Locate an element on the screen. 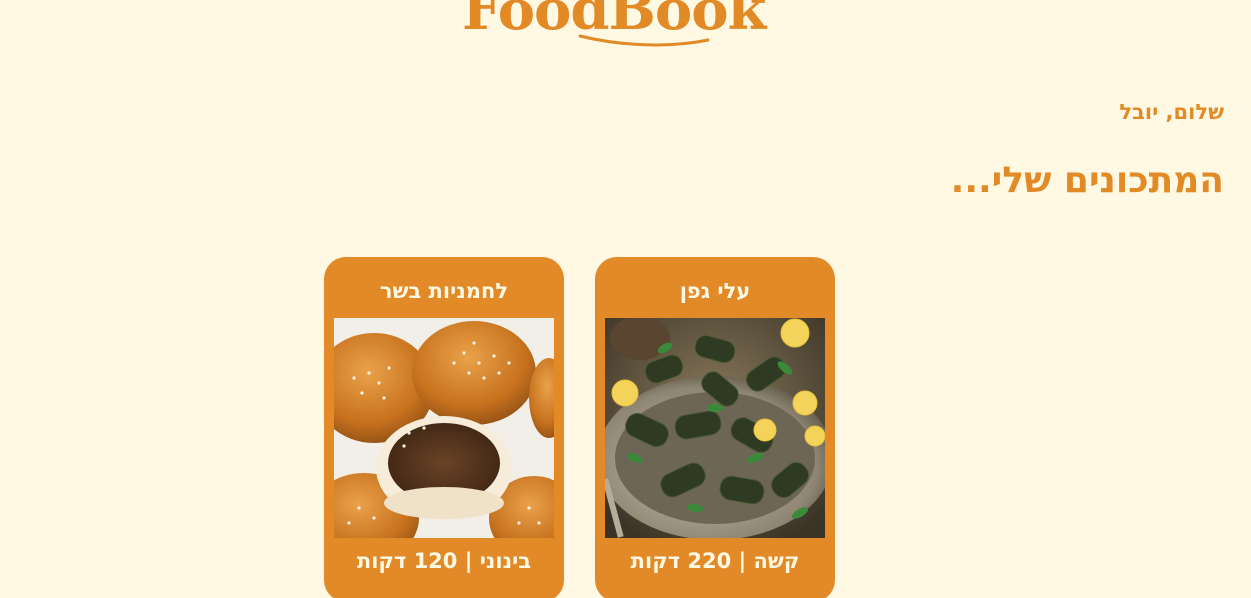 The width and height of the screenshot is (1251, 598). logo-swash-icon is located at coordinates (644, 40).